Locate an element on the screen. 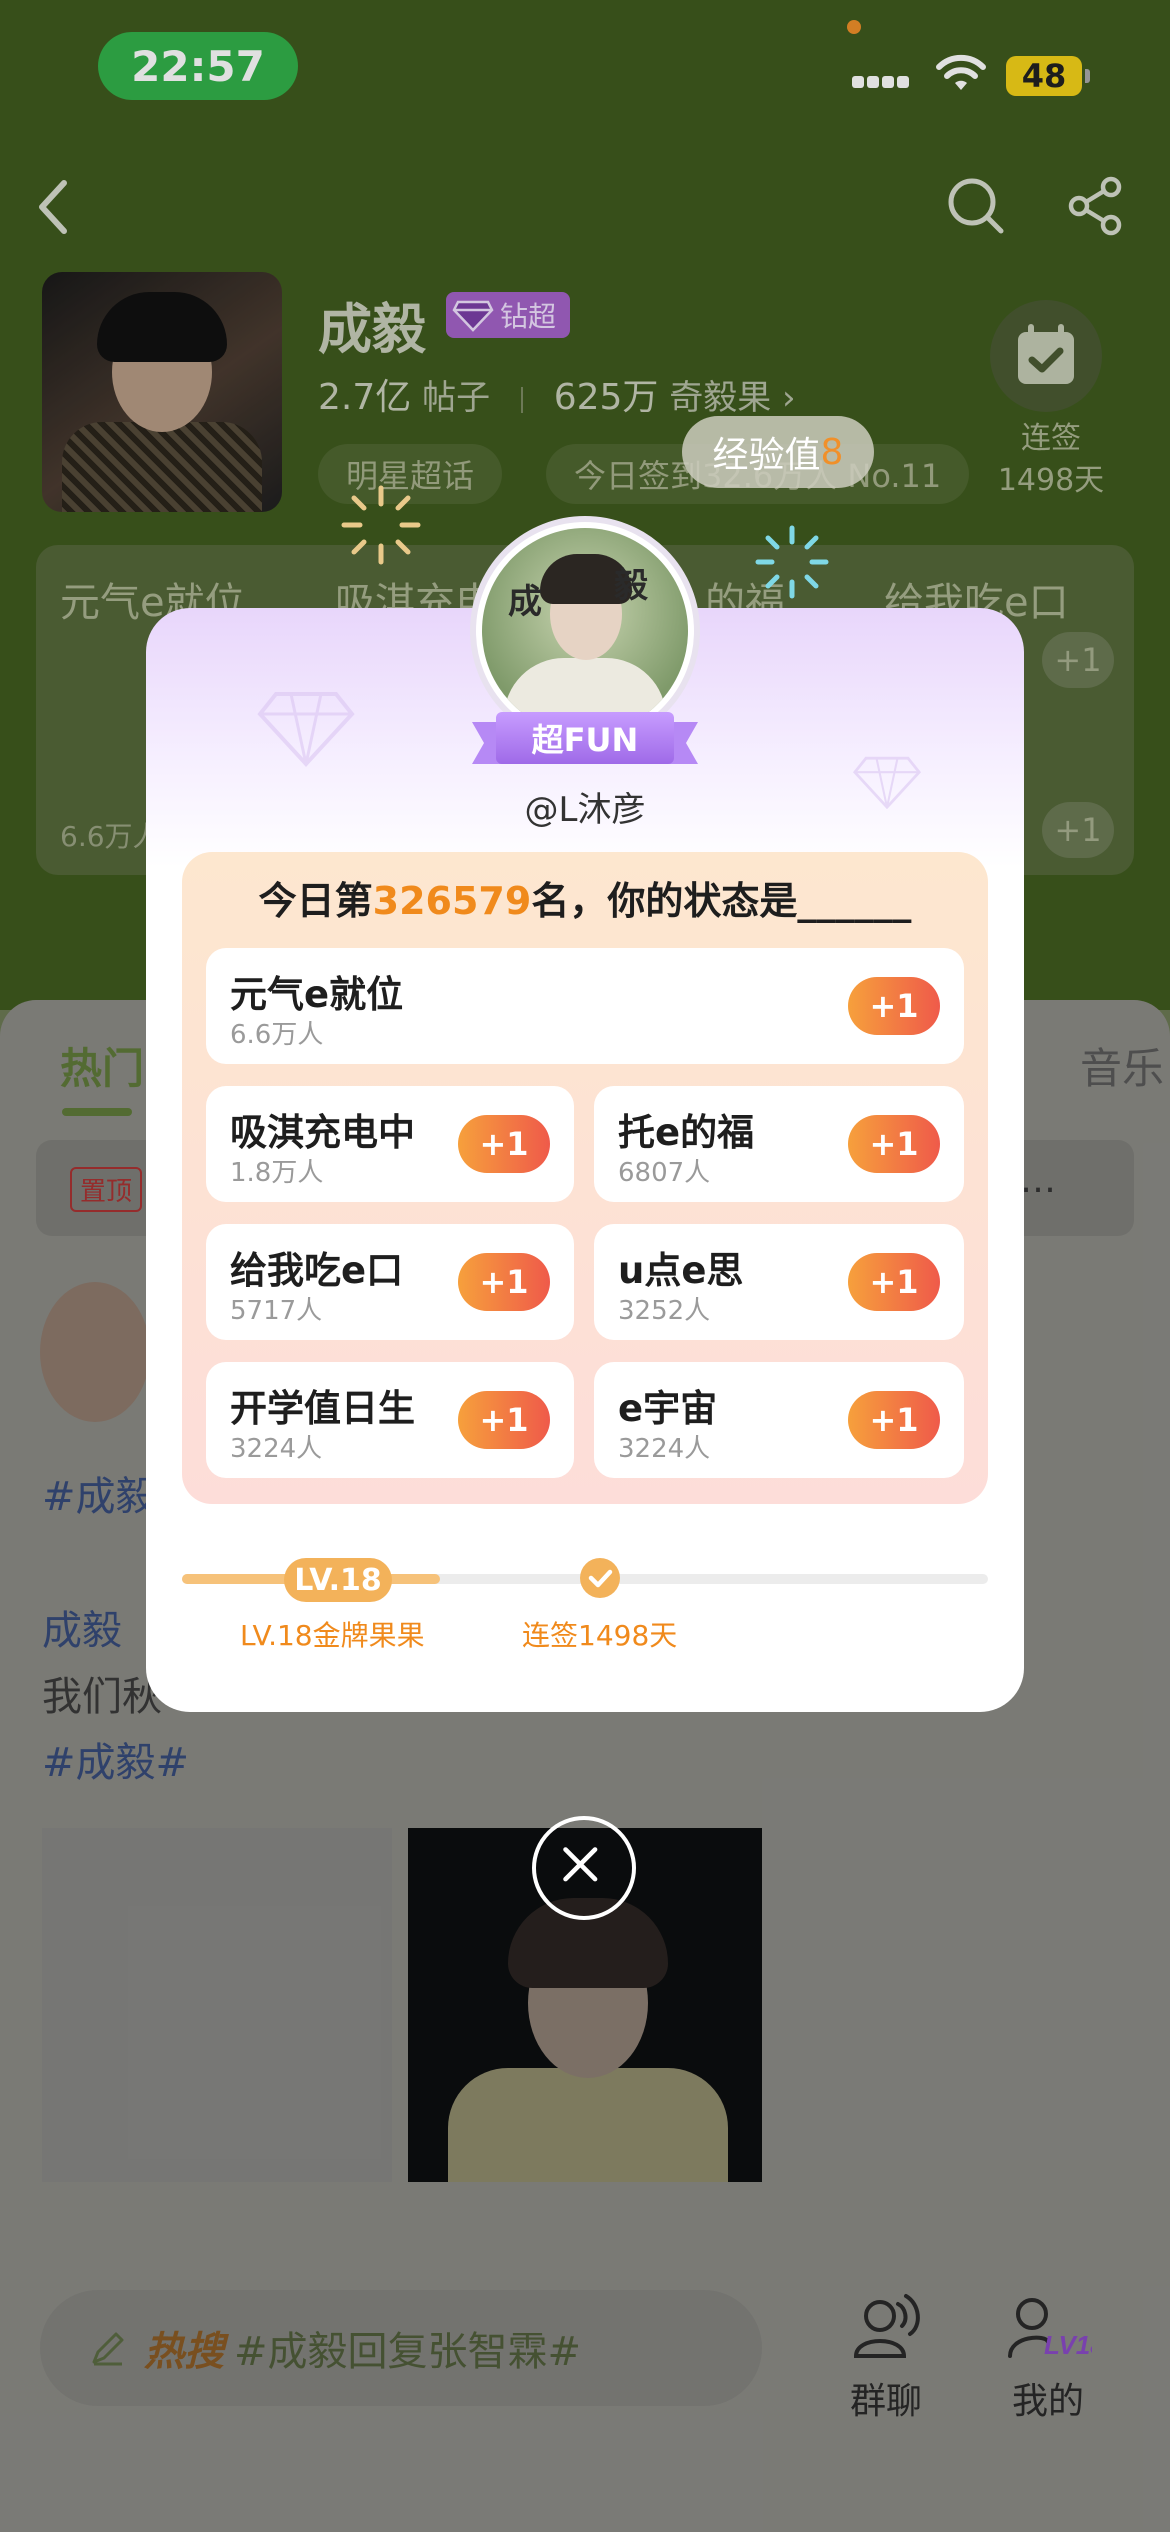 The height and width of the screenshot is (2532, 1170). status-option-name: u点e思 is located at coordinates (681, 1270).